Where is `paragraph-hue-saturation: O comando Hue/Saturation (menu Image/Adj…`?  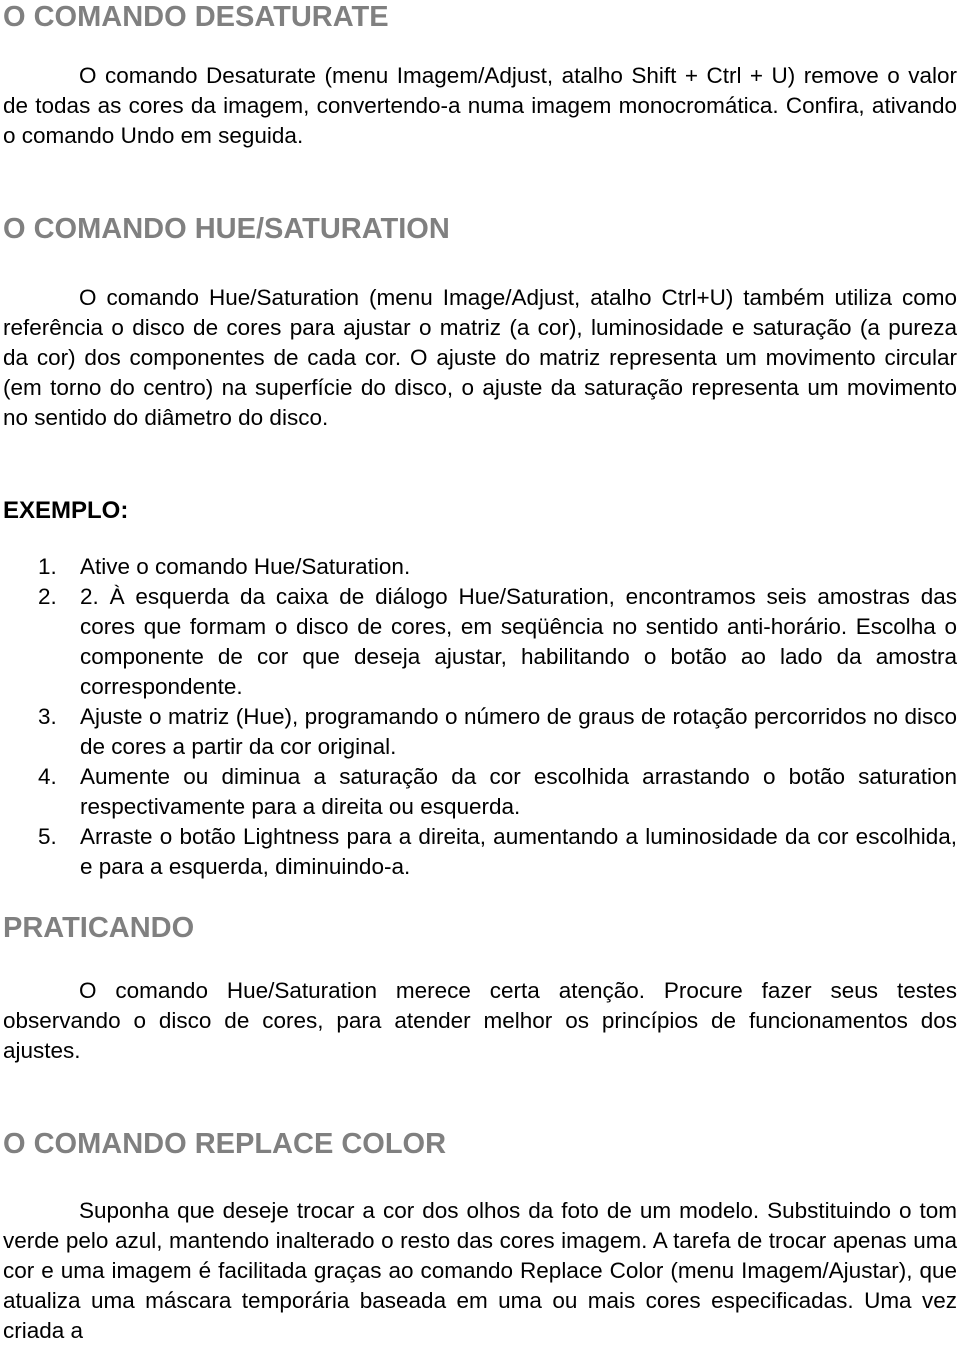 paragraph-hue-saturation: O comando Hue/Saturation (menu Image/Adj… is located at coordinates (480, 357).